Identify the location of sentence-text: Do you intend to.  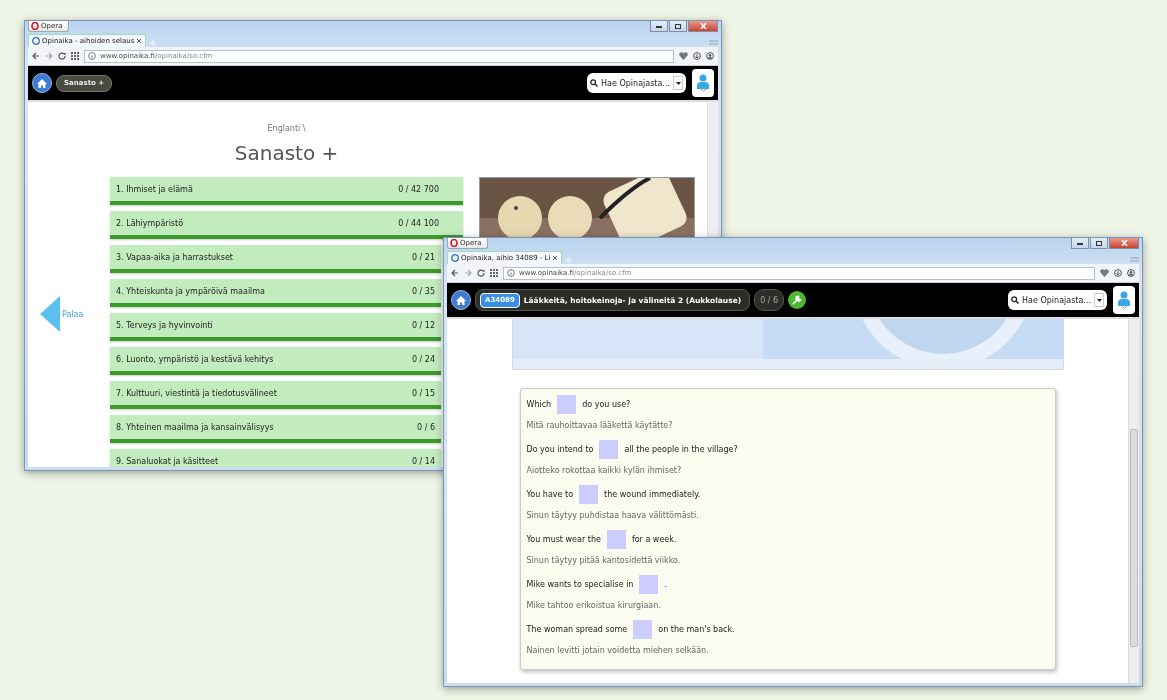
(560, 449).